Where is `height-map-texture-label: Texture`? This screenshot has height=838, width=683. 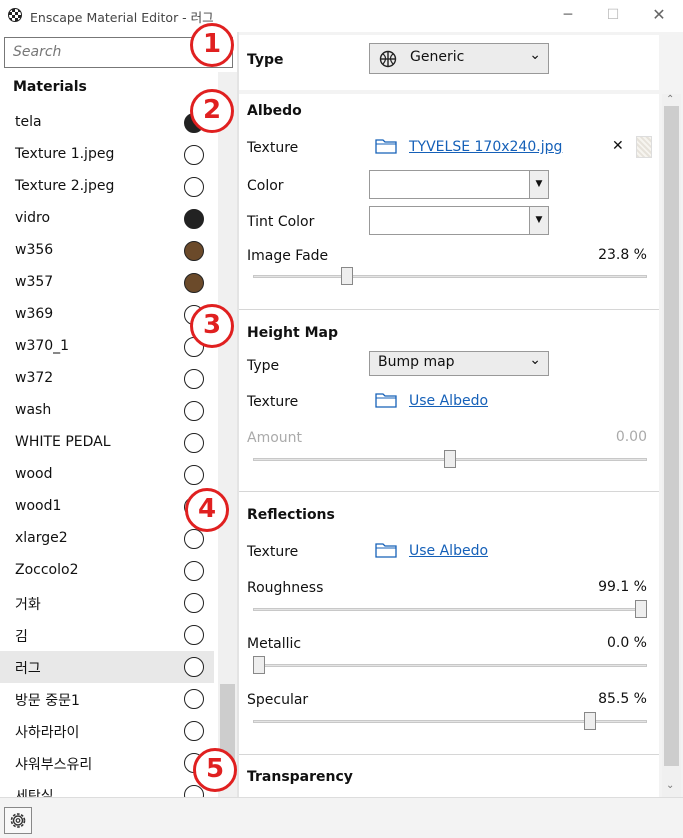
height-map-texture-label: Texture is located at coordinates (273, 402).